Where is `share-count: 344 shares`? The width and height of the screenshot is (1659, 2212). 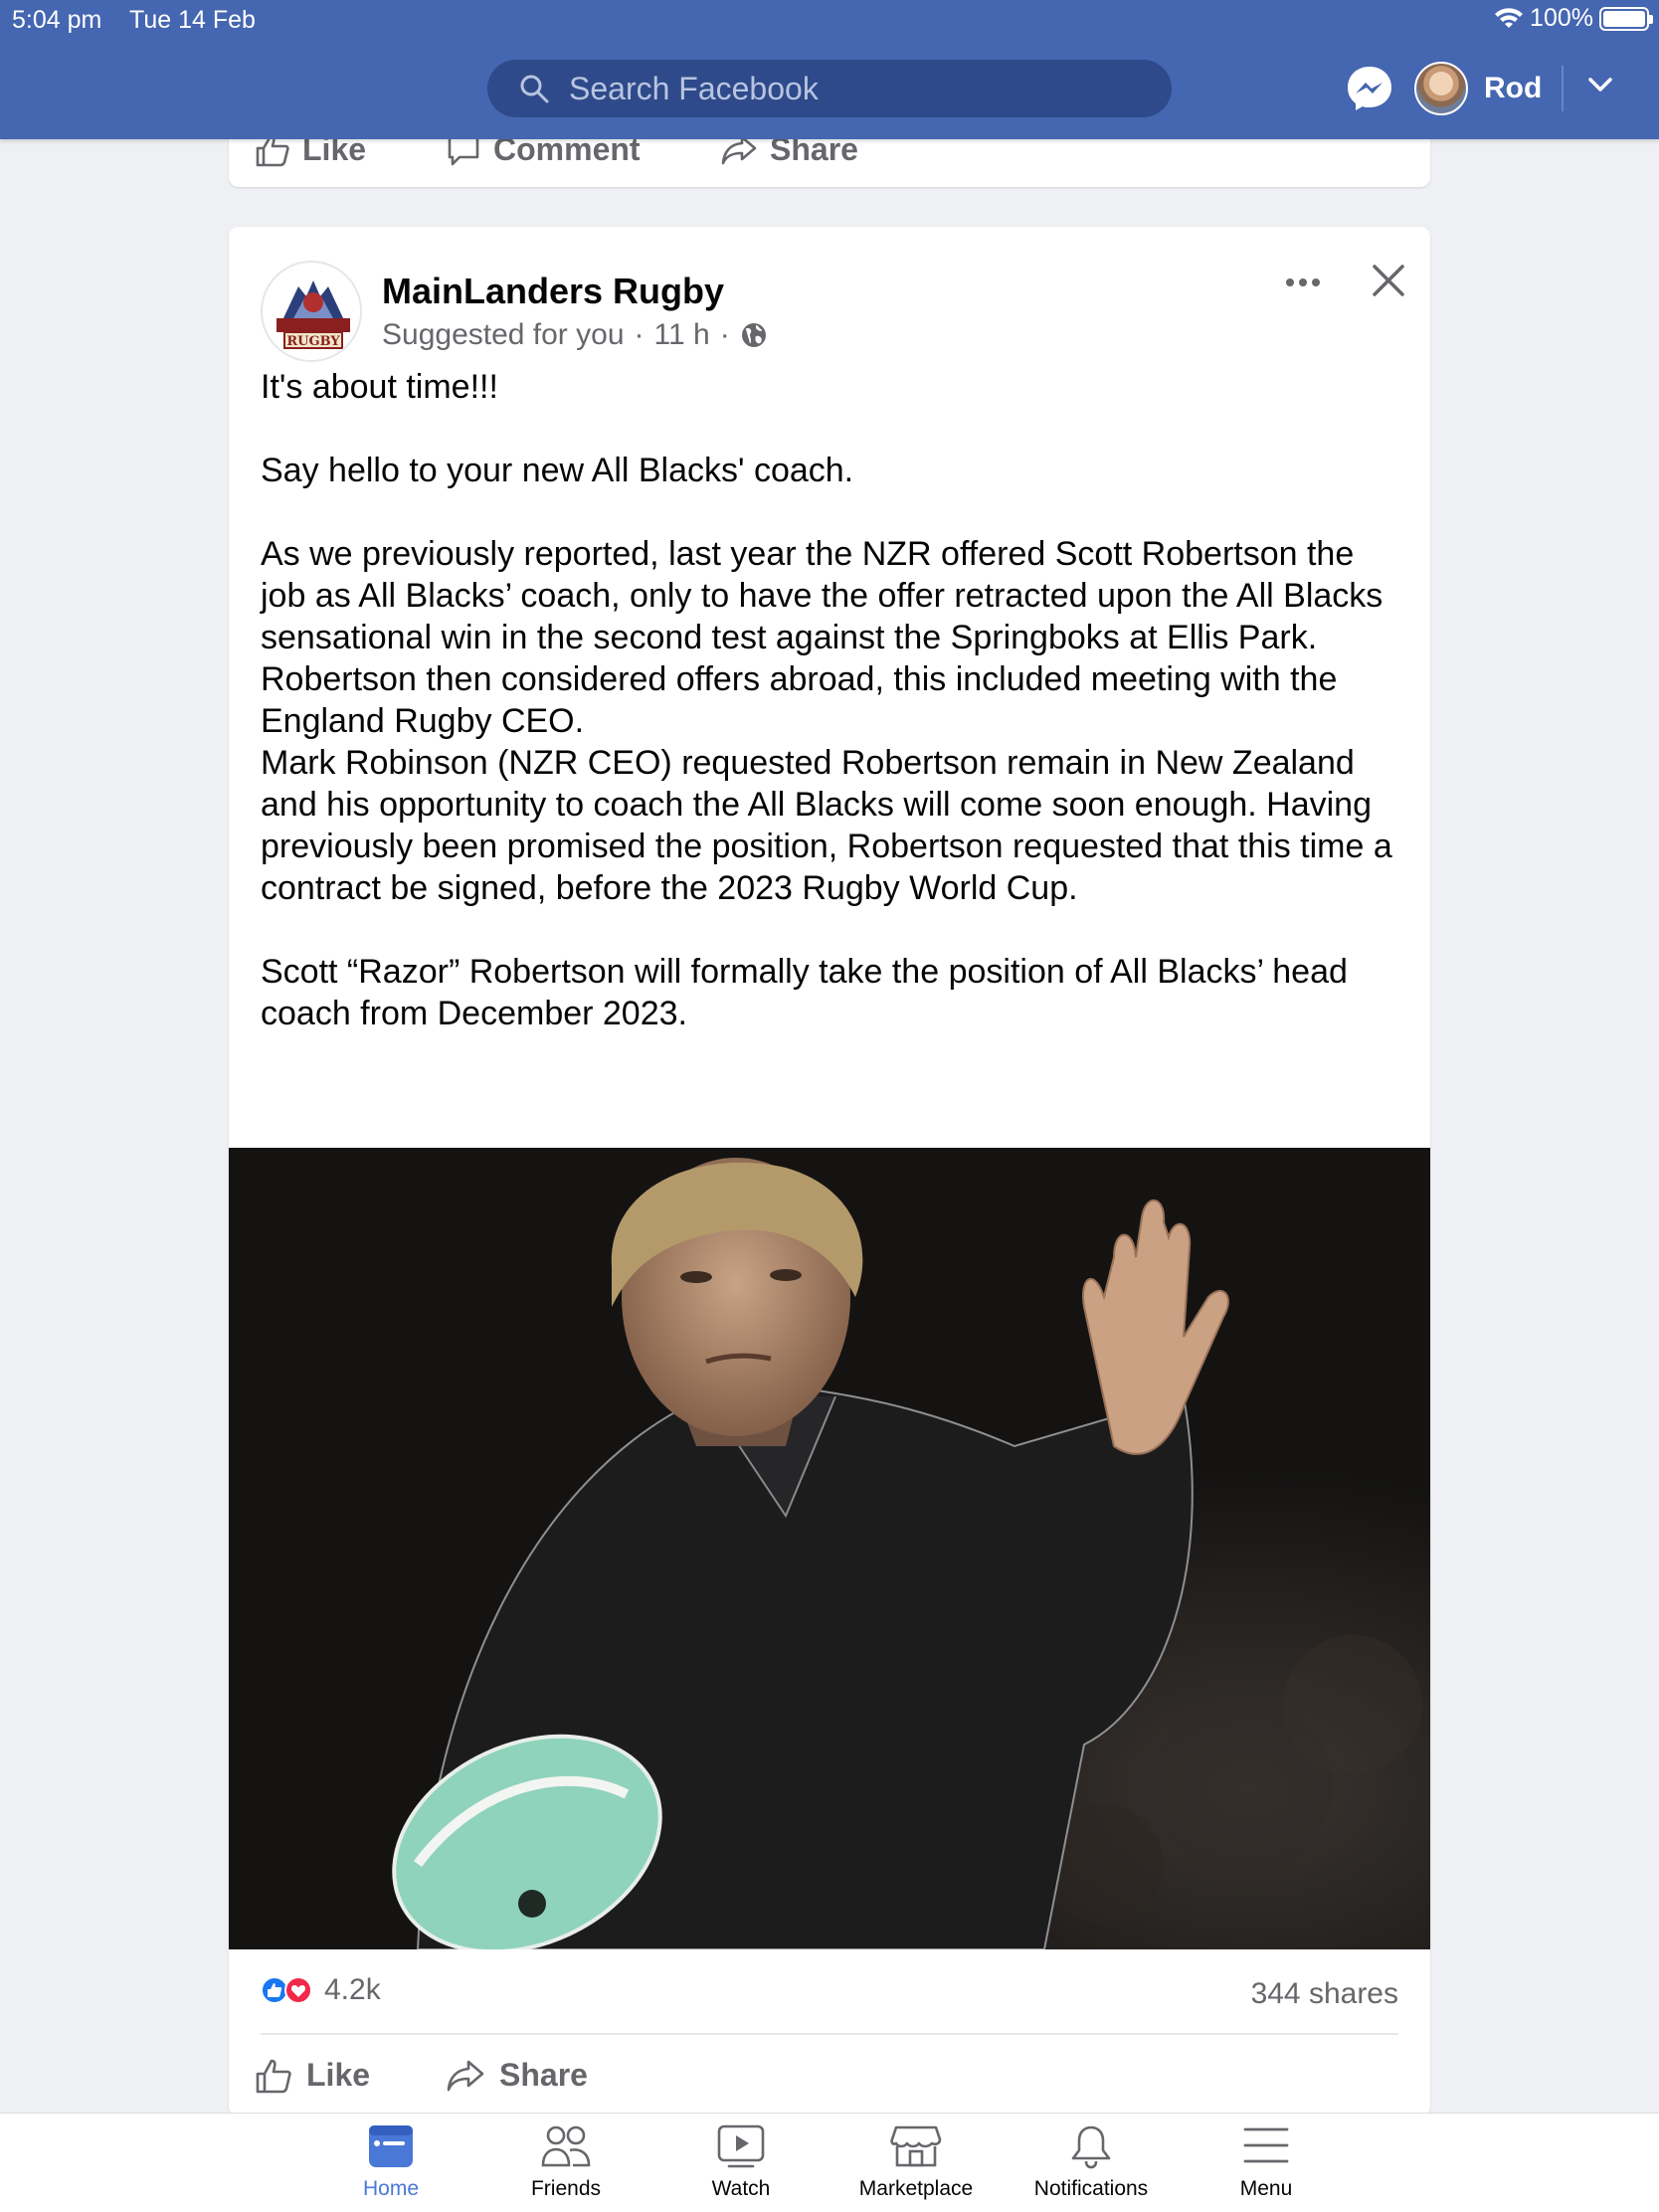 share-count: 344 shares is located at coordinates (1324, 1994).